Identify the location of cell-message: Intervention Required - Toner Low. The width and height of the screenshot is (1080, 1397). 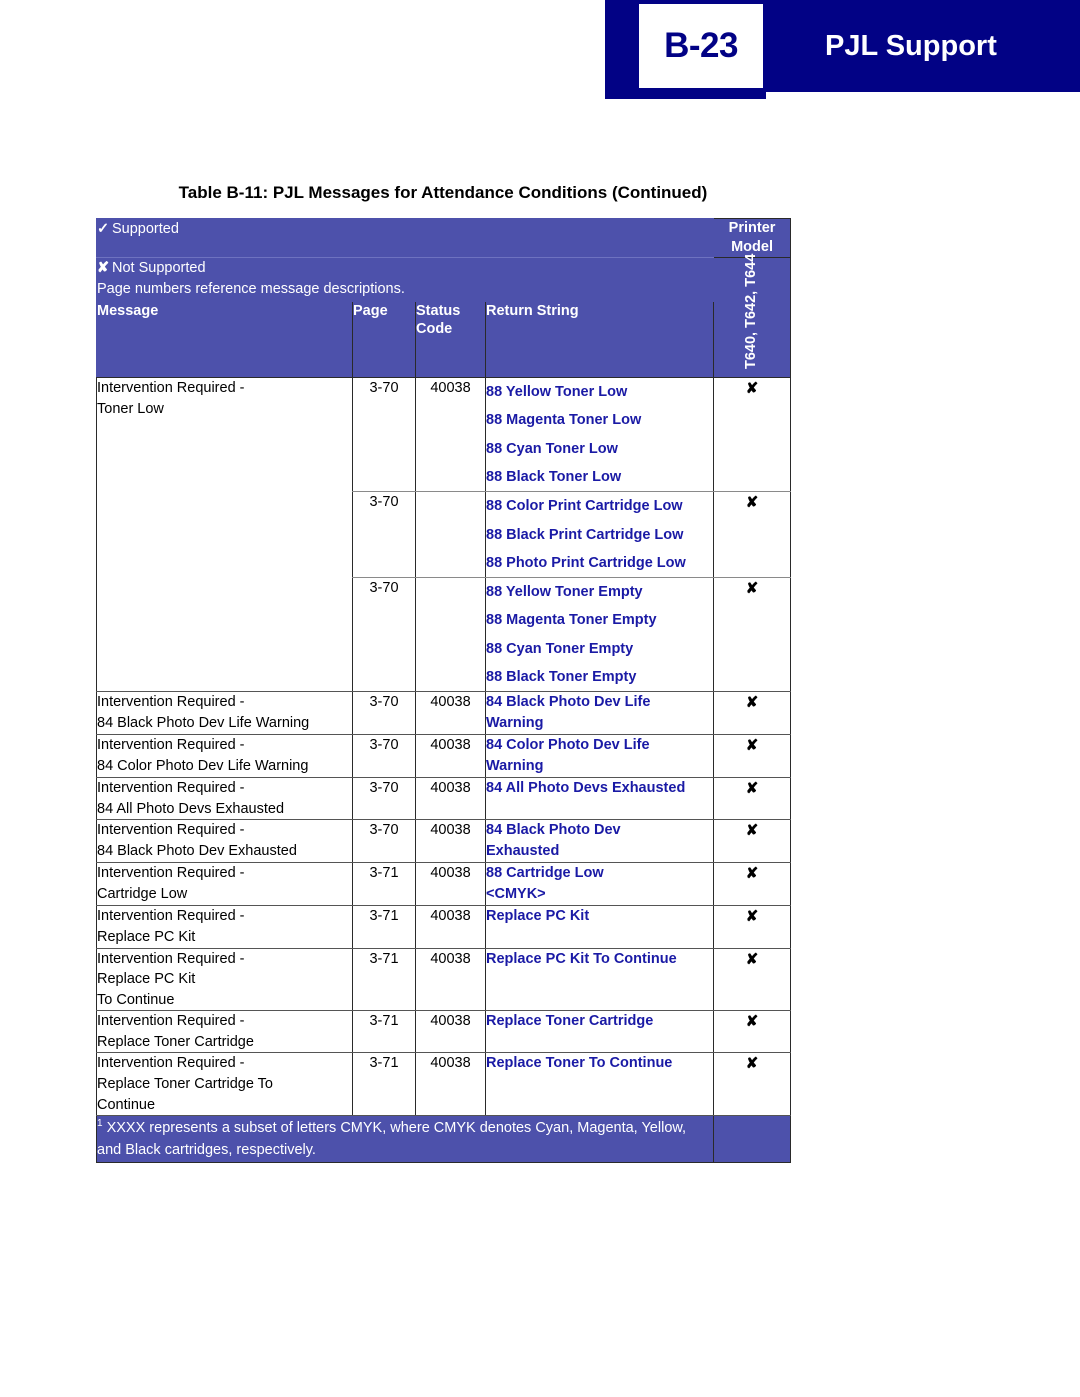
(224, 535).